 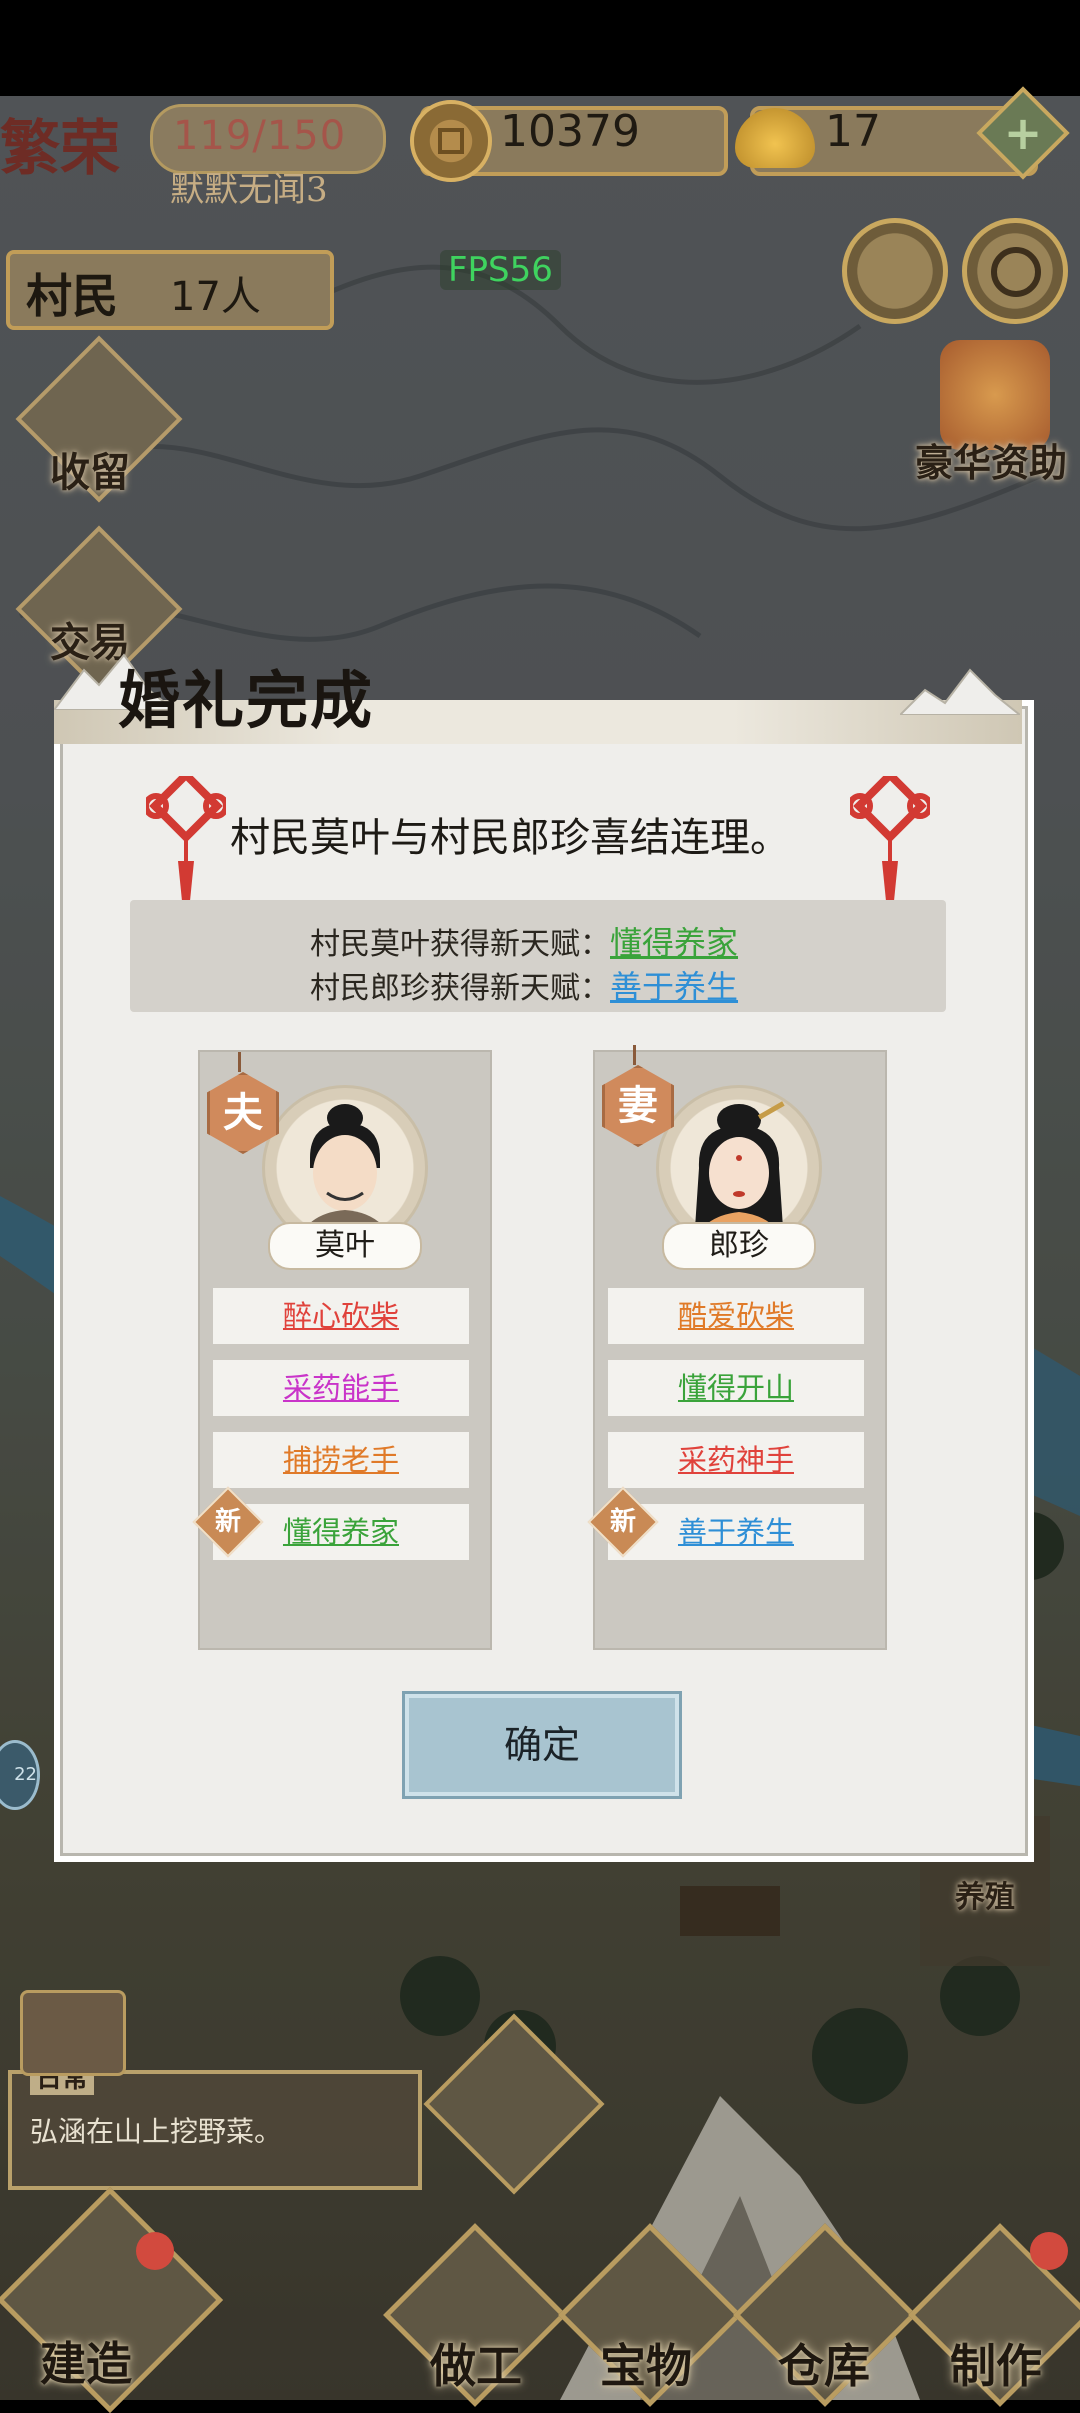 I want to click on talent-line-husband: 村民莫叶获得新天赋：懂得养家, so click(x=524, y=941).